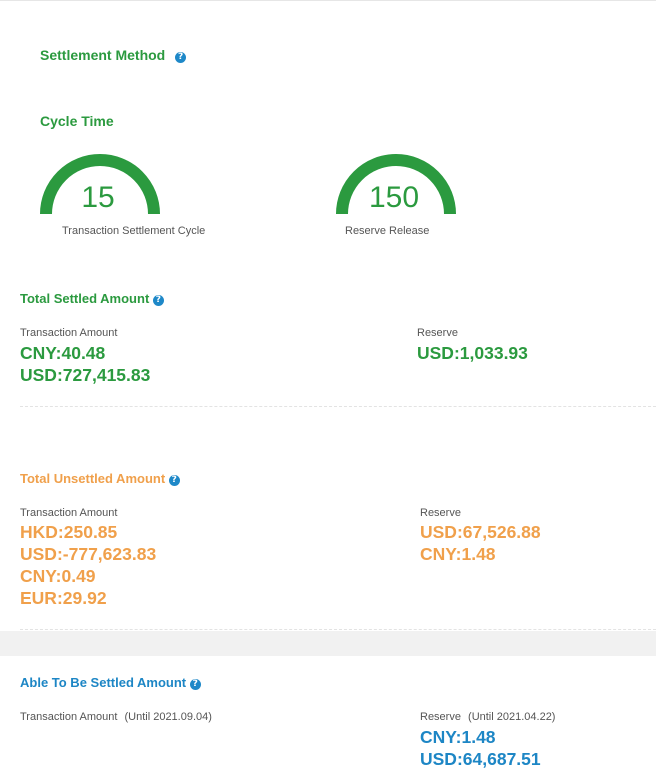 The height and width of the screenshot is (781, 656). Describe the element at coordinates (85, 364) in the screenshot. I see `settled-transaction-amounts: CNY:40.48 USD:727,415.83` at that location.